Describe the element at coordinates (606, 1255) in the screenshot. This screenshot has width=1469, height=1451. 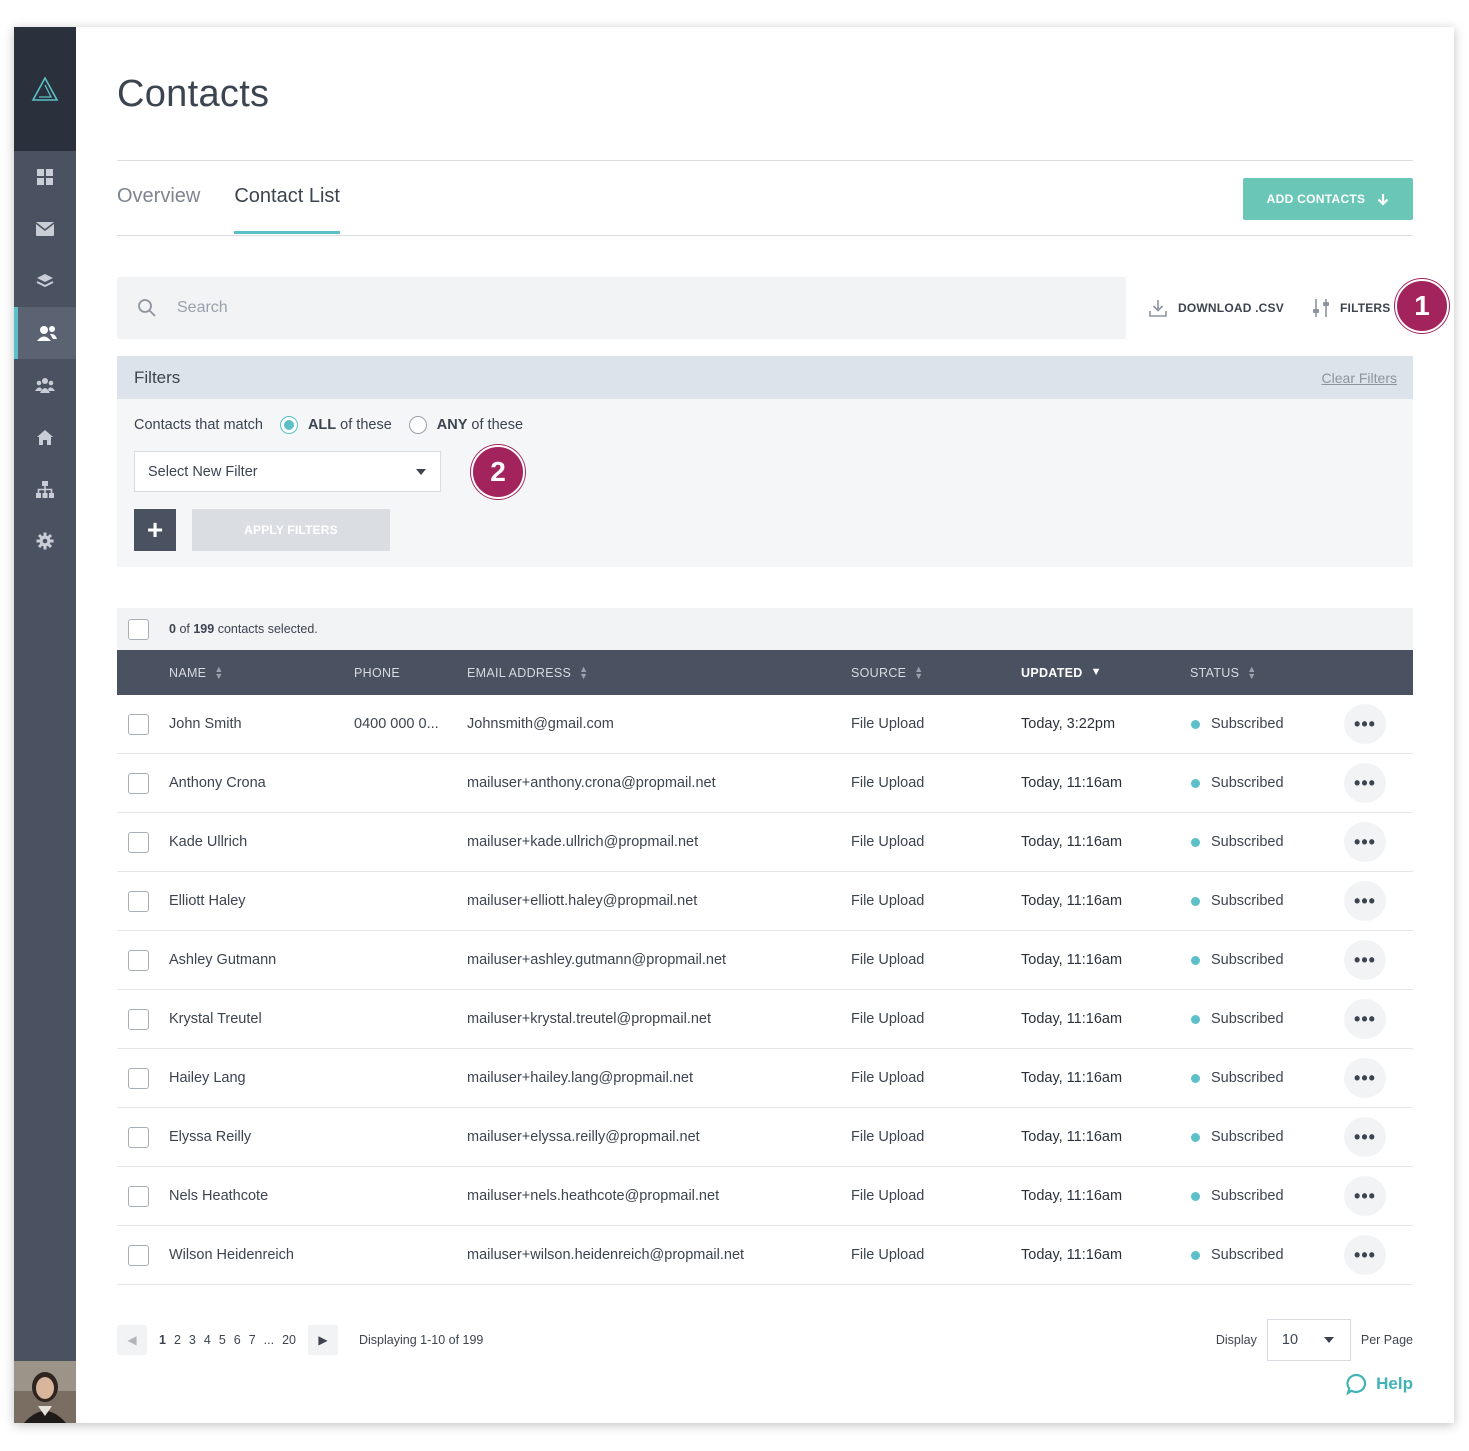
I see `contact-email: mailuser+wilson.heidenreich@propmail.net` at that location.